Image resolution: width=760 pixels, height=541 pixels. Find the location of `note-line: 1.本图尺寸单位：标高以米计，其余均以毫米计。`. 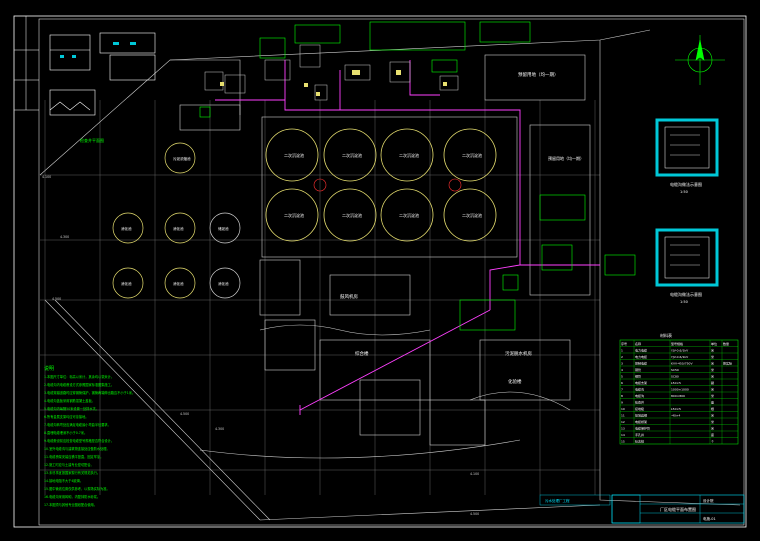

note-line: 1.本图尺寸单位：标高以米计，其余均以毫米计。 is located at coordinates (79, 376).